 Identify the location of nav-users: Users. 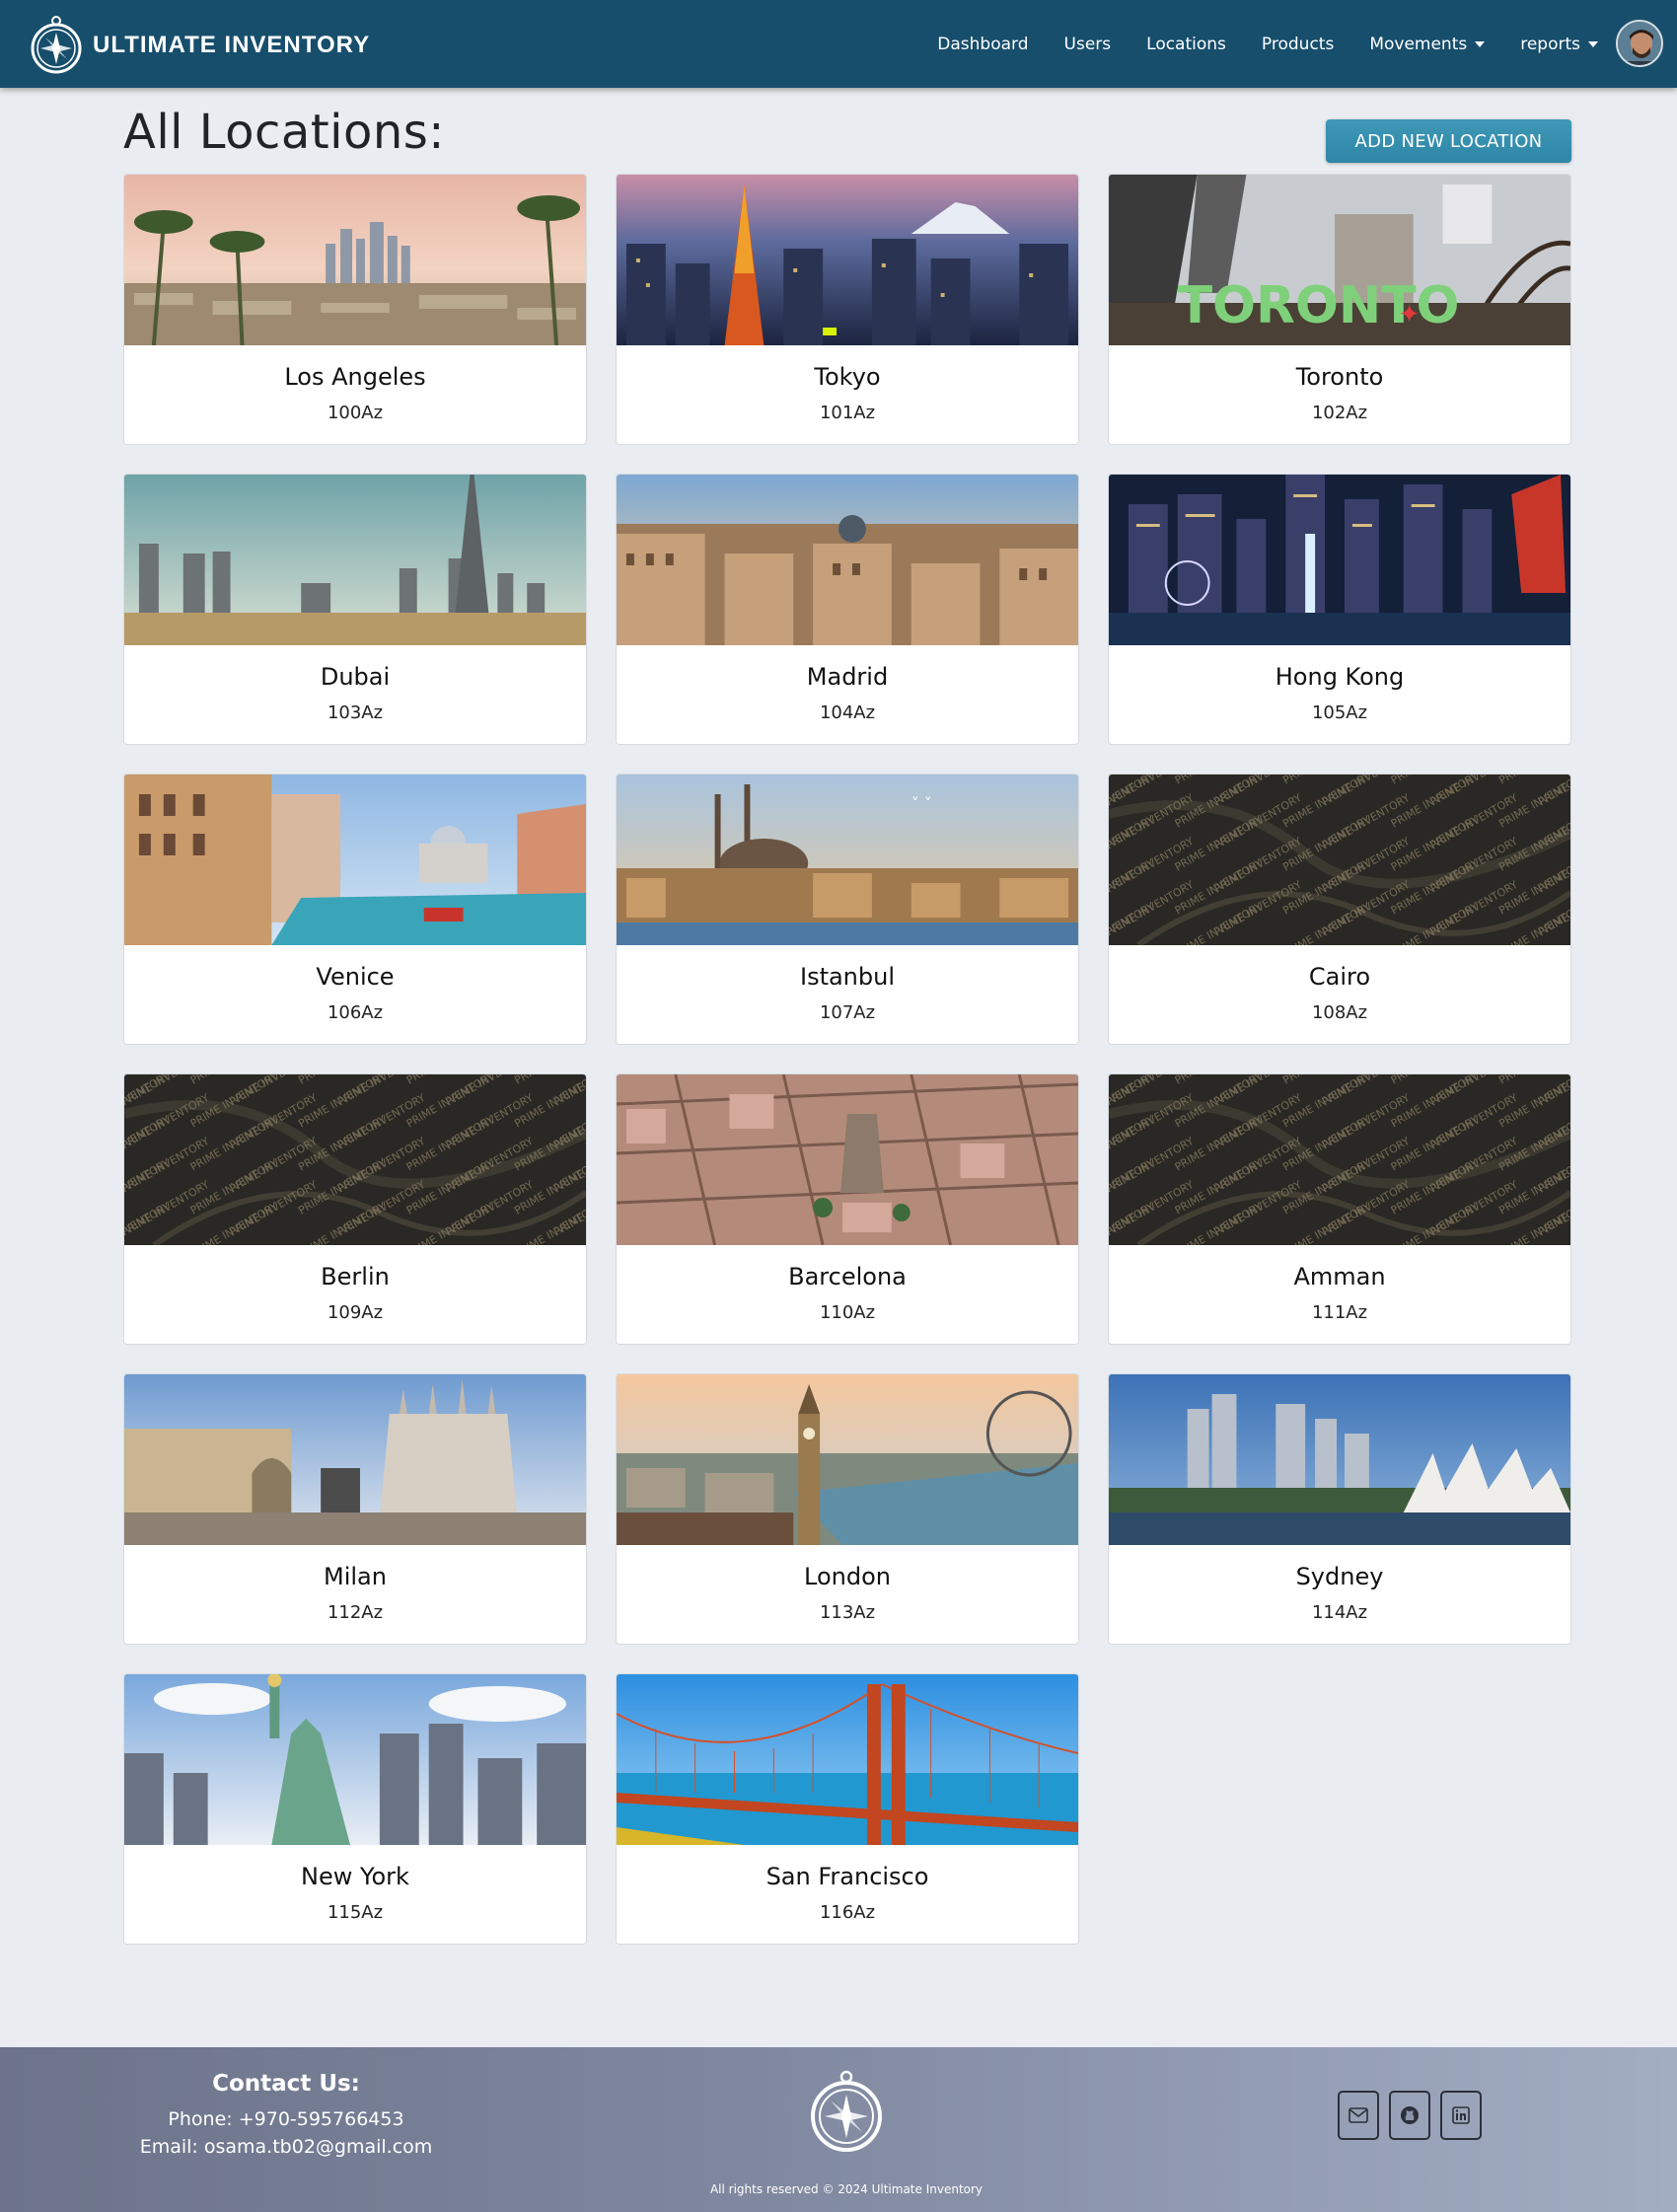
(1088, 44).